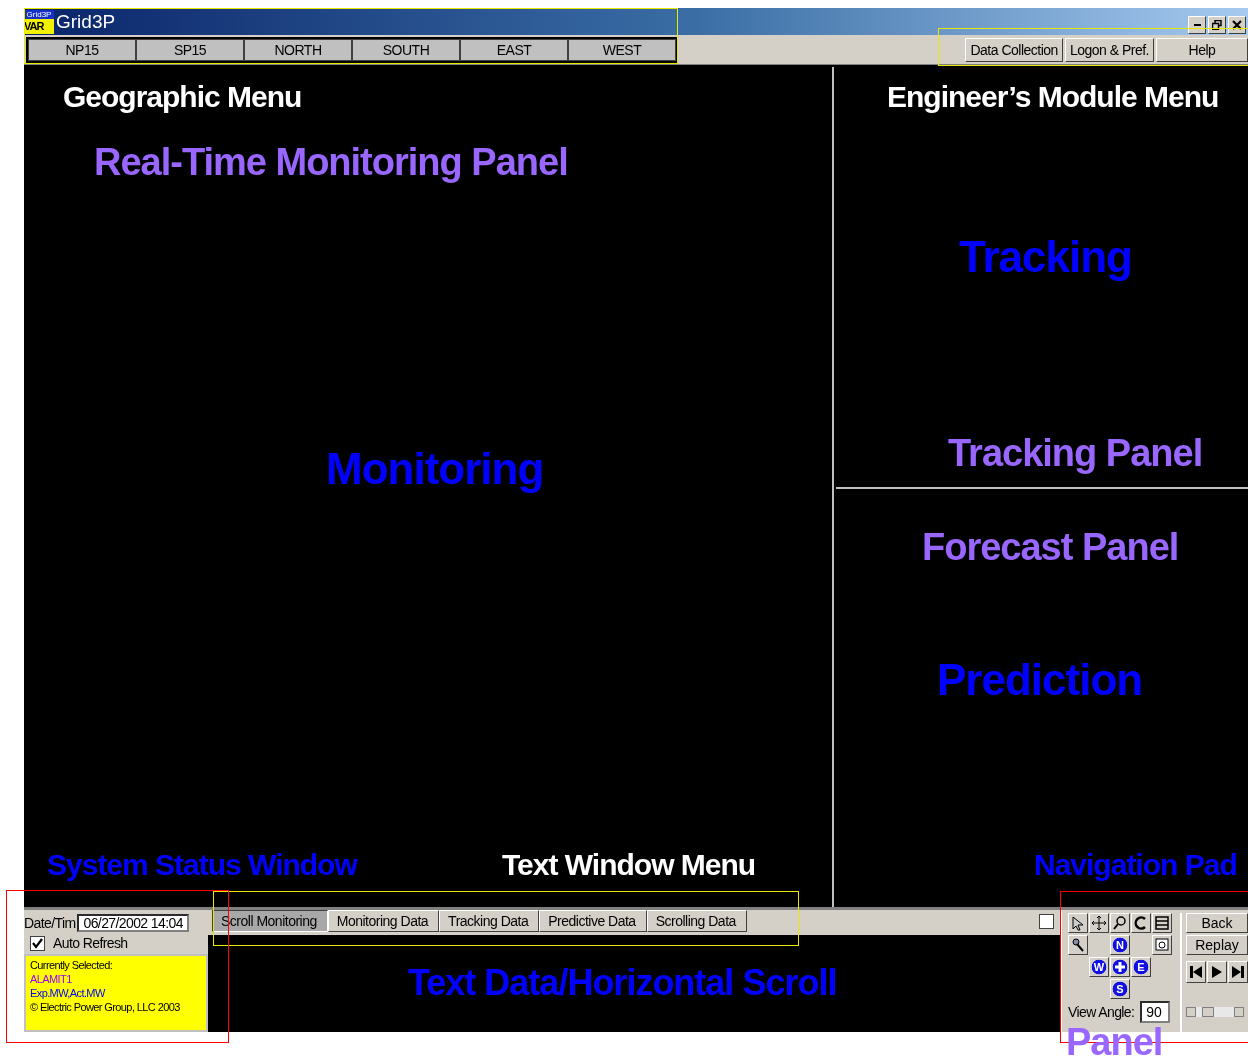 Image resolution: width=1248 pixels, height=1063 pixels. Describe the element at coordinates (383, 921) in the screenshot. I see `text-tab: Monitoring Data` at that location.